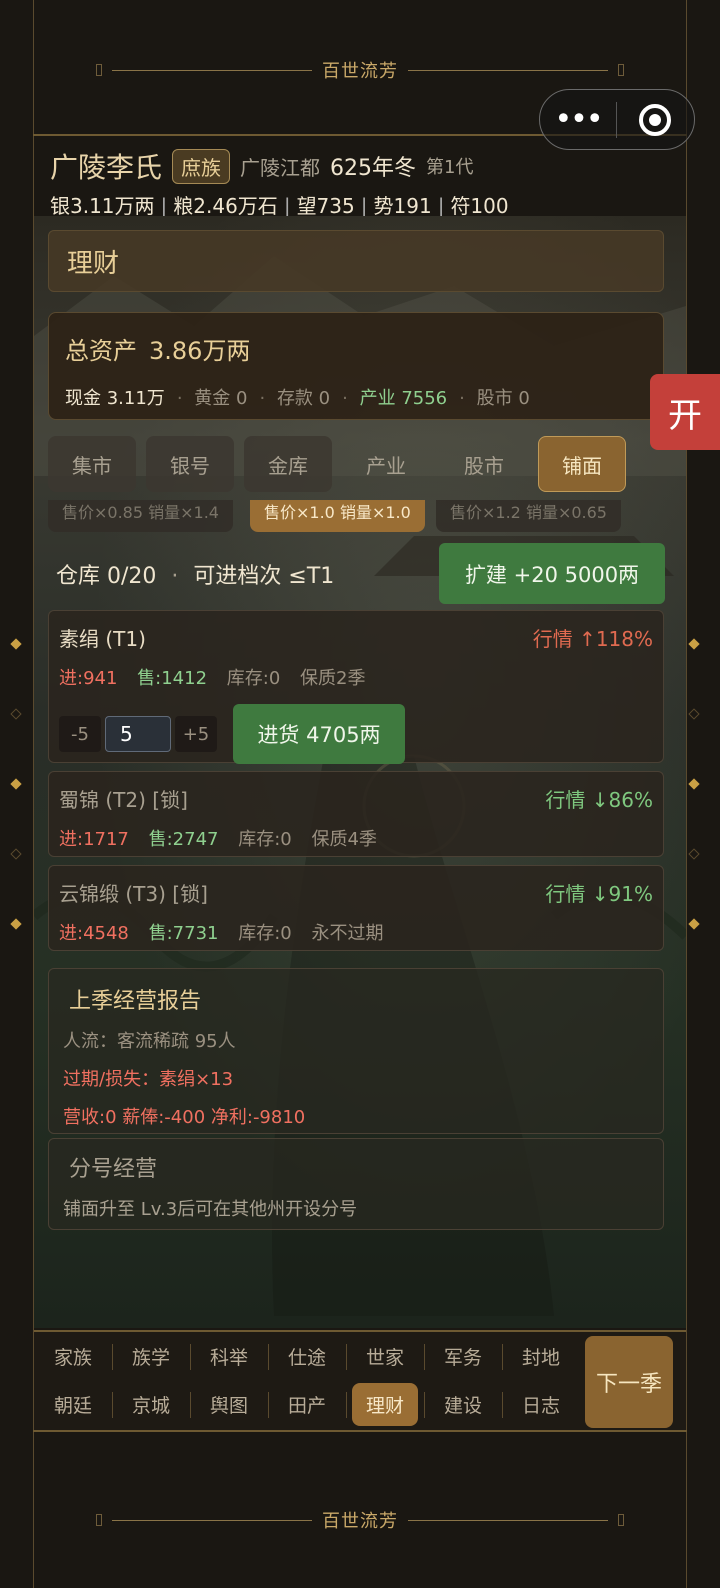 The width and height of the screenshot is (720, 1588). I want to click on prestige-stat: 望735, so click(325, 206).